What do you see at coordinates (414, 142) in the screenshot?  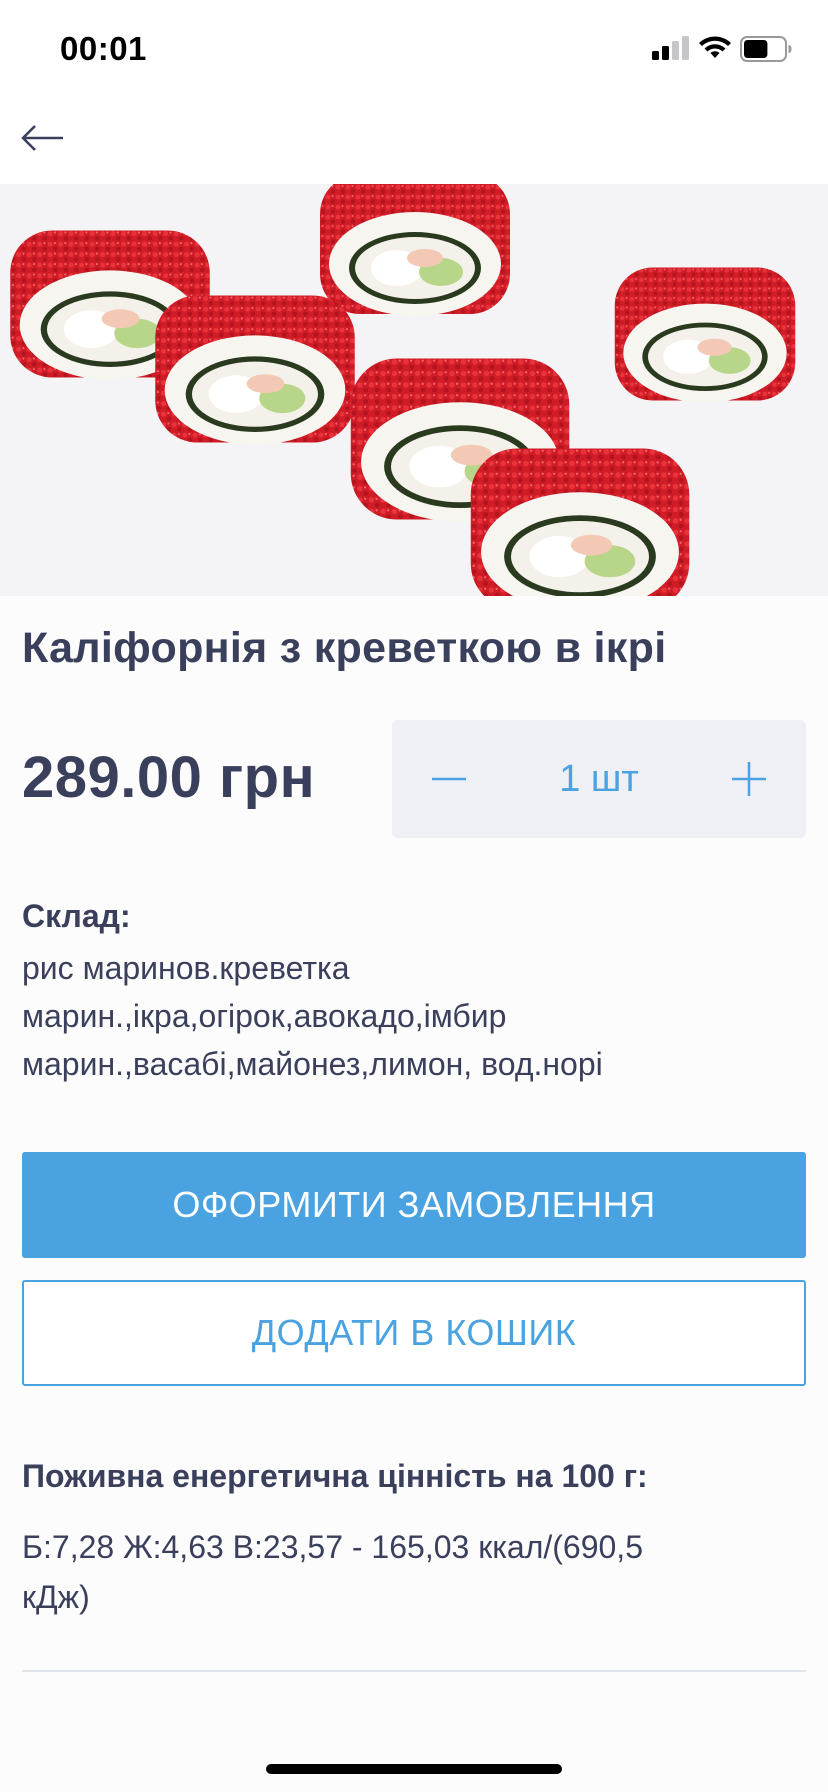 I see `nav-bar` at bounding box center [414, 142].